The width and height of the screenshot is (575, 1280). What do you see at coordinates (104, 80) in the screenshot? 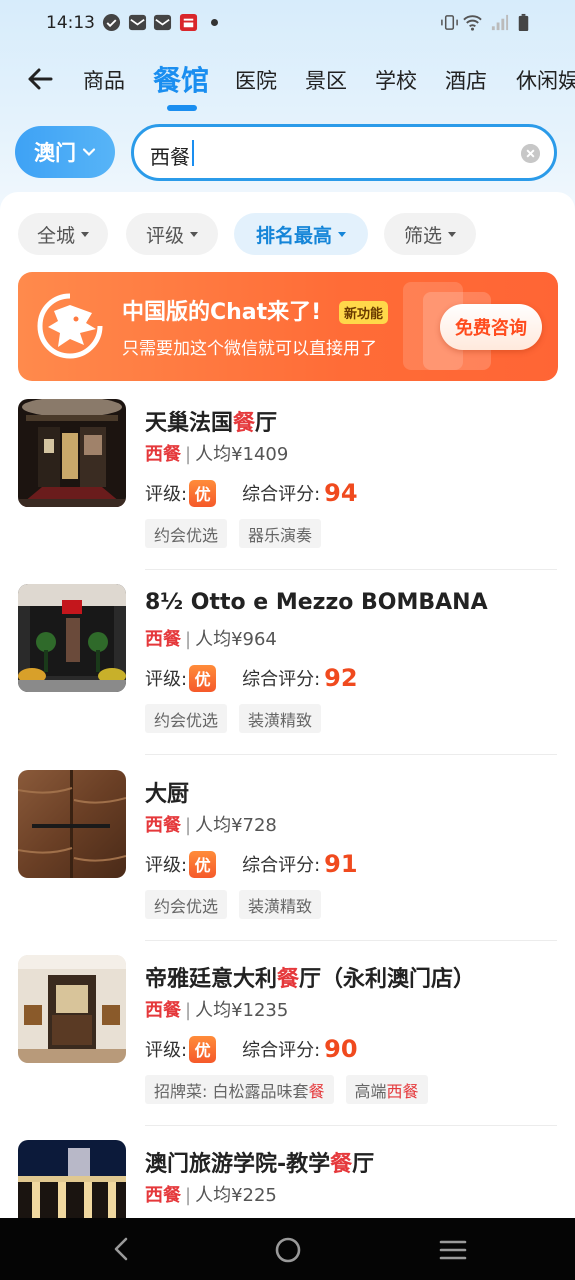
I see `tab-goods: 商品` at bounding box center [104, 80].